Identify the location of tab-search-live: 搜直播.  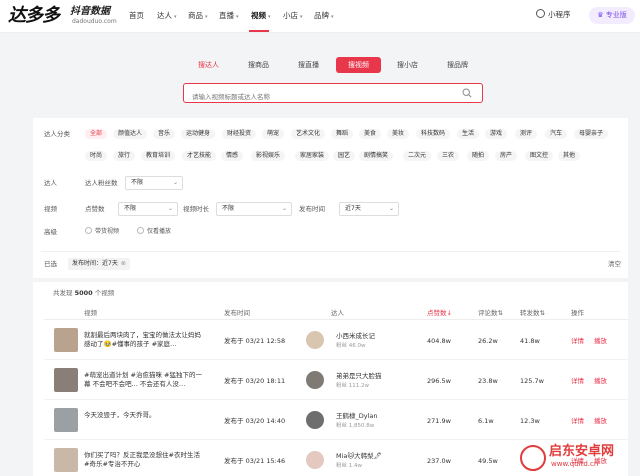
(308, 65).